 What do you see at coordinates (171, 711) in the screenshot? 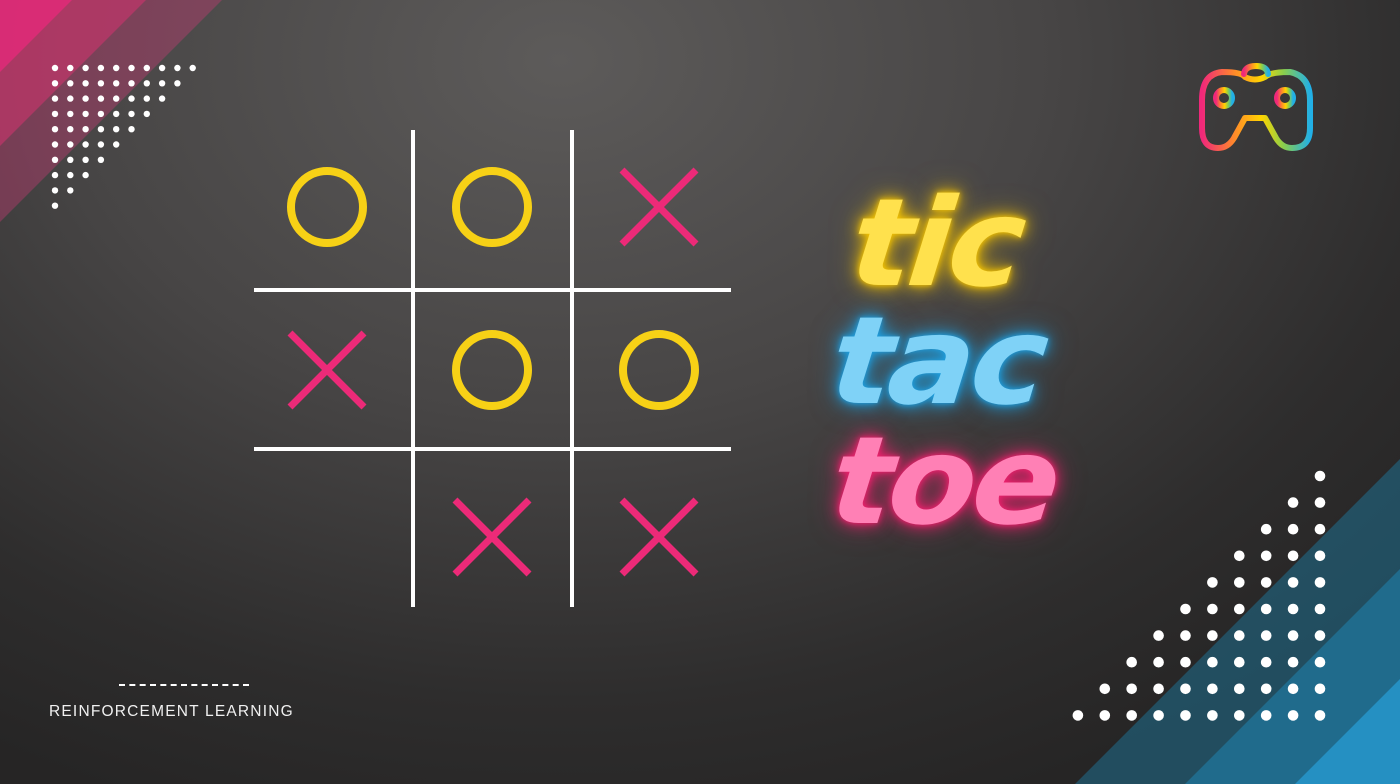
I see `caption-text: REINFORCEMENT LEARNING` at bounding box center [171, 711].